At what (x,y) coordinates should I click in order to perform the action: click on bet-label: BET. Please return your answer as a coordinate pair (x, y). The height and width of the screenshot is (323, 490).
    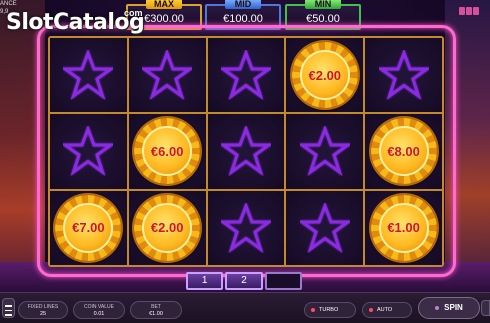
    Looking at the image, I should click on (156, 307).